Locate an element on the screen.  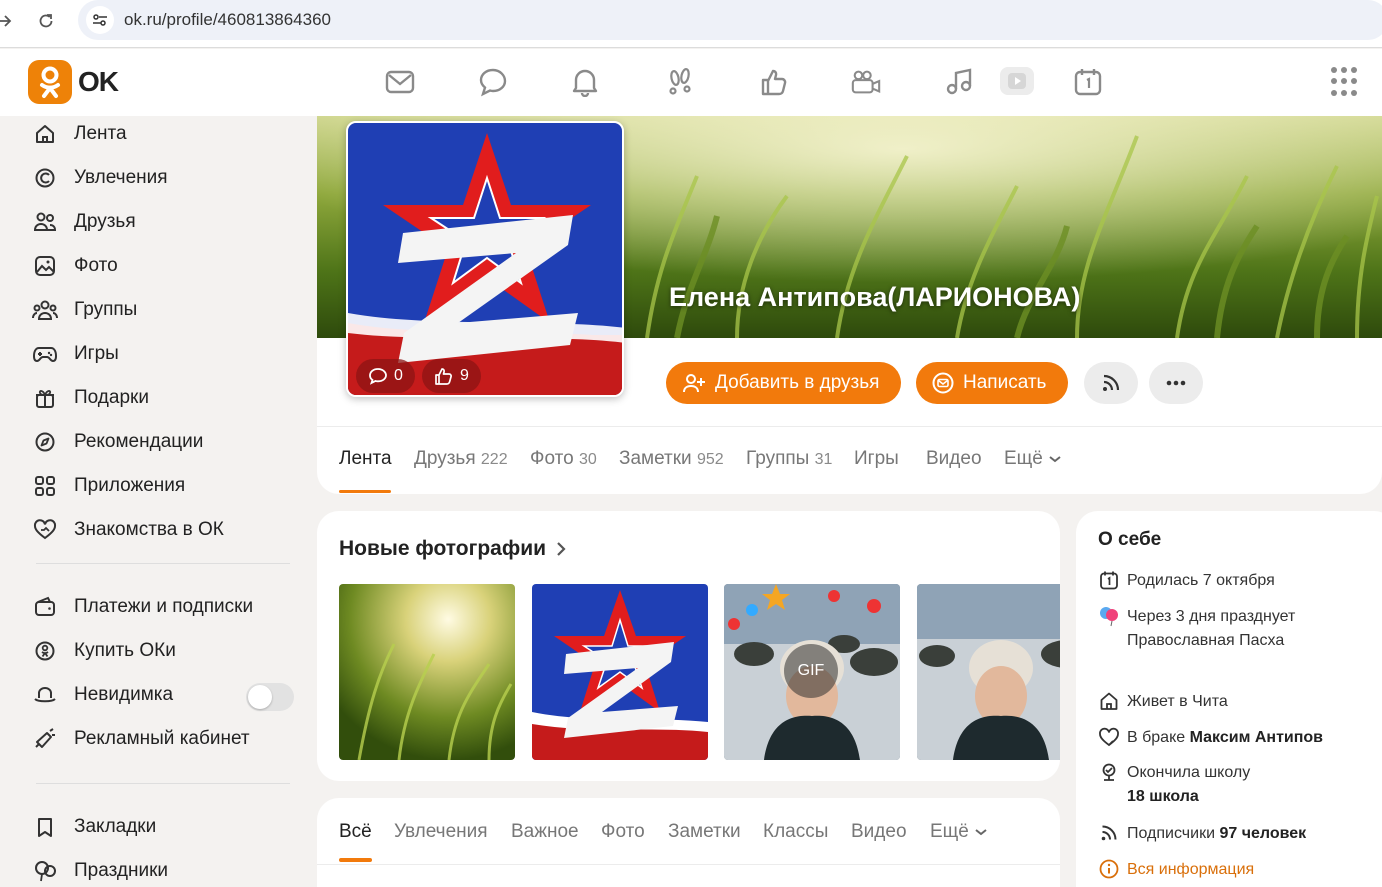
sidebar-item-payments: Платежи и подписки is located at coordinates (167, 607).